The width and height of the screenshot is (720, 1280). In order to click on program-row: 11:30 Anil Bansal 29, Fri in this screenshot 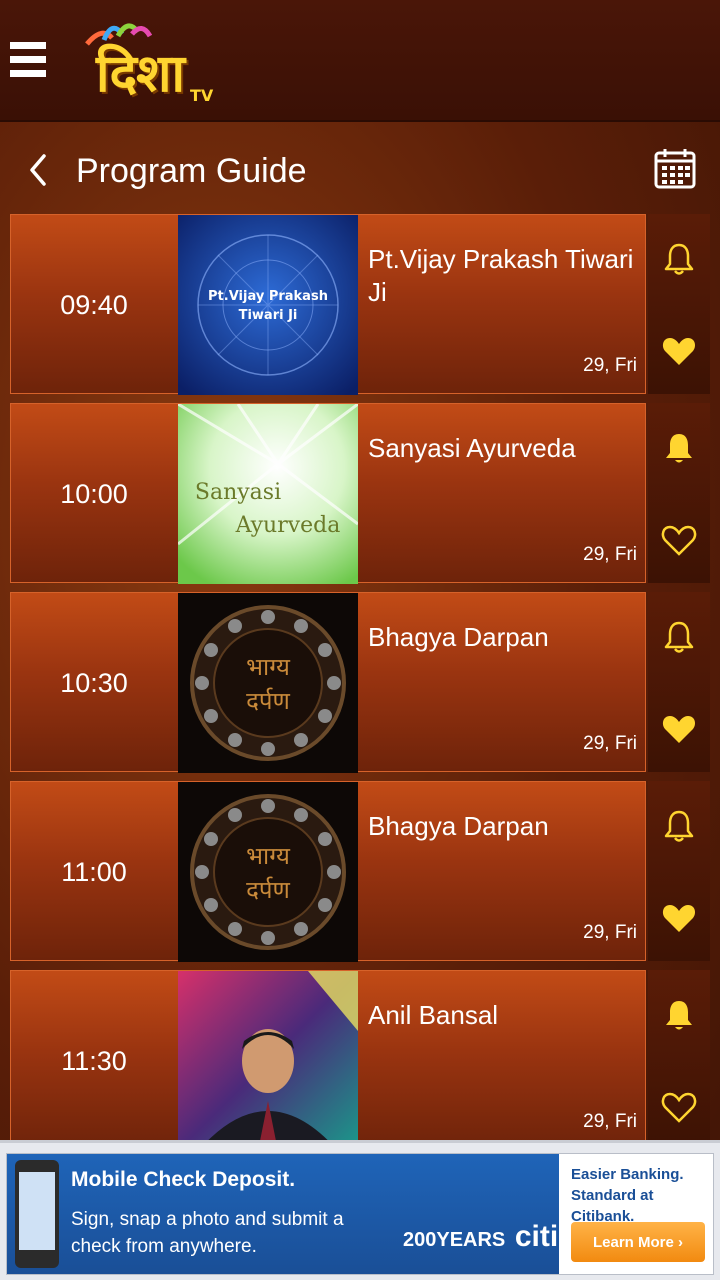, I will do `click(360, 1060)`.